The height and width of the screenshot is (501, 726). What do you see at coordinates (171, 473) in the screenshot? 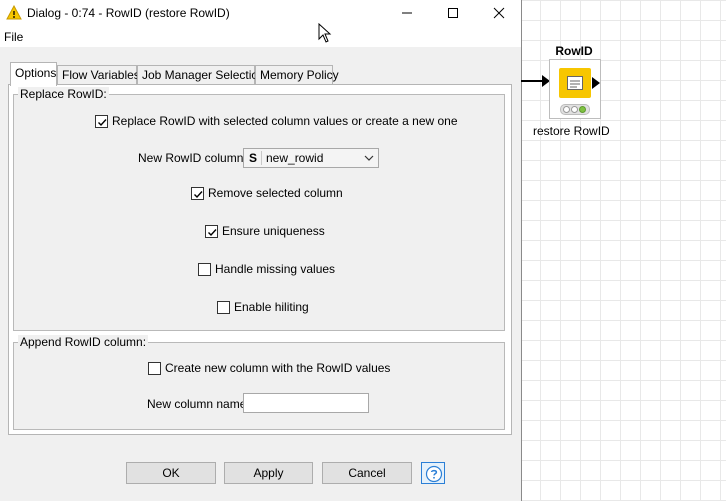
I see `ok-button: OK` at bounding box center [171, 473].